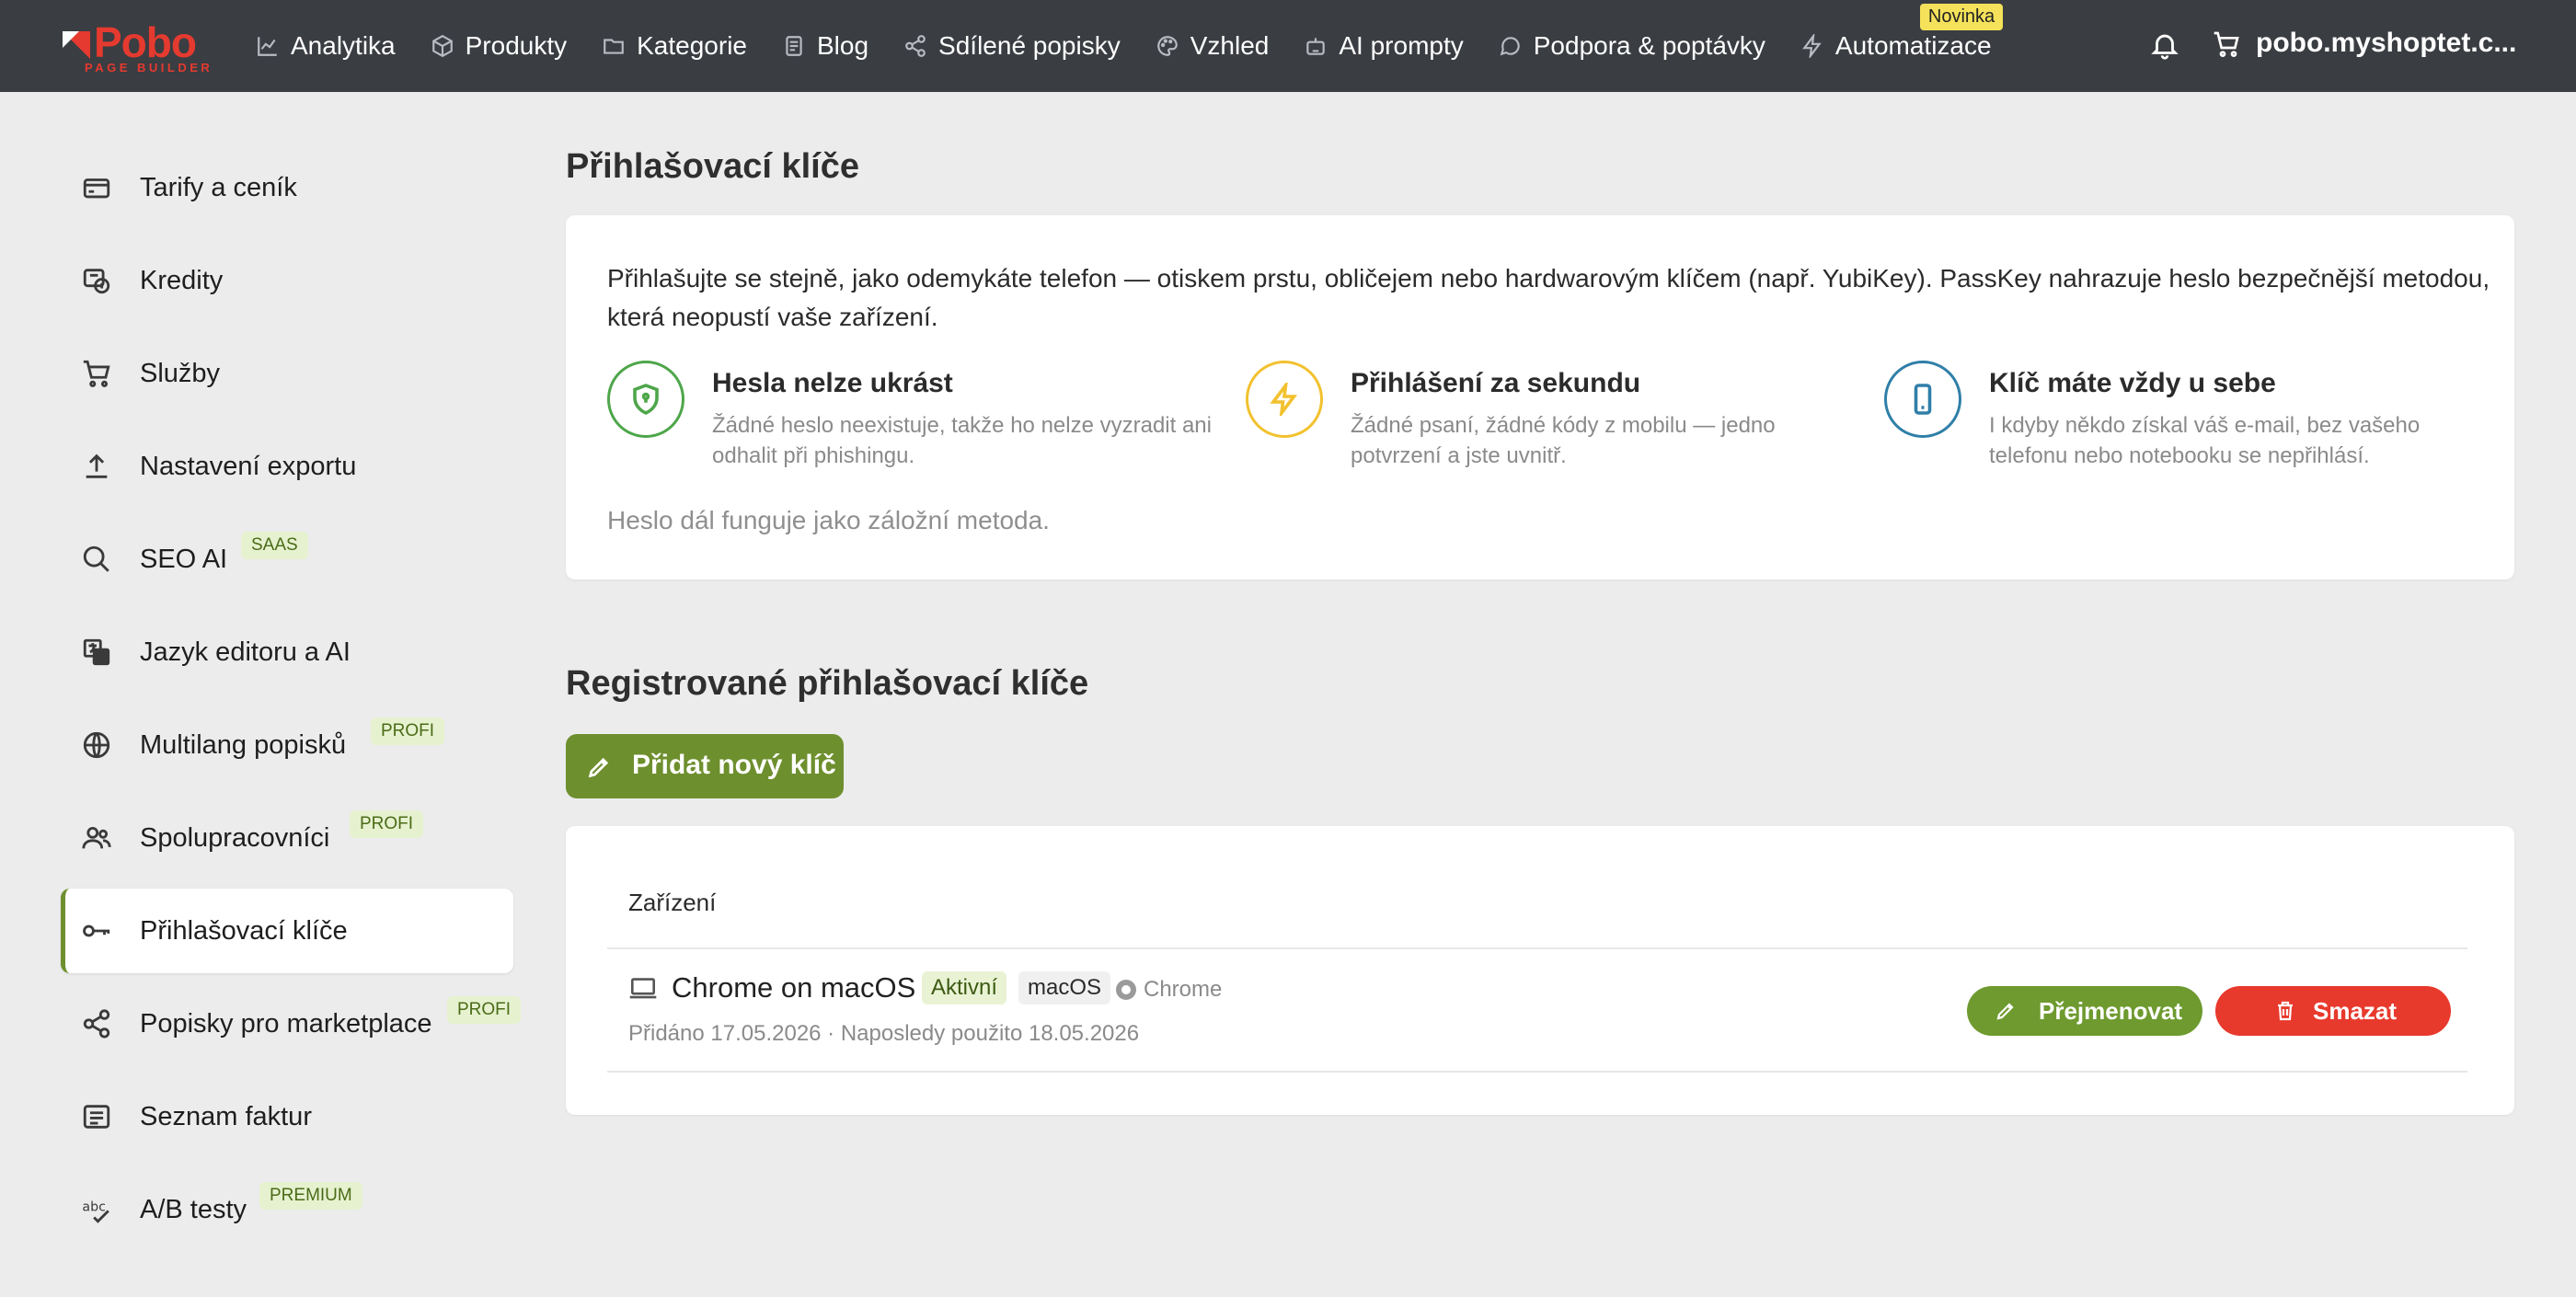 Image resolution: width=2576 pixels, height=1297 pixels. Describe the element at coordinates (499, 46) in the screenshot. I see `nav-produkty: Produkty` at that location.